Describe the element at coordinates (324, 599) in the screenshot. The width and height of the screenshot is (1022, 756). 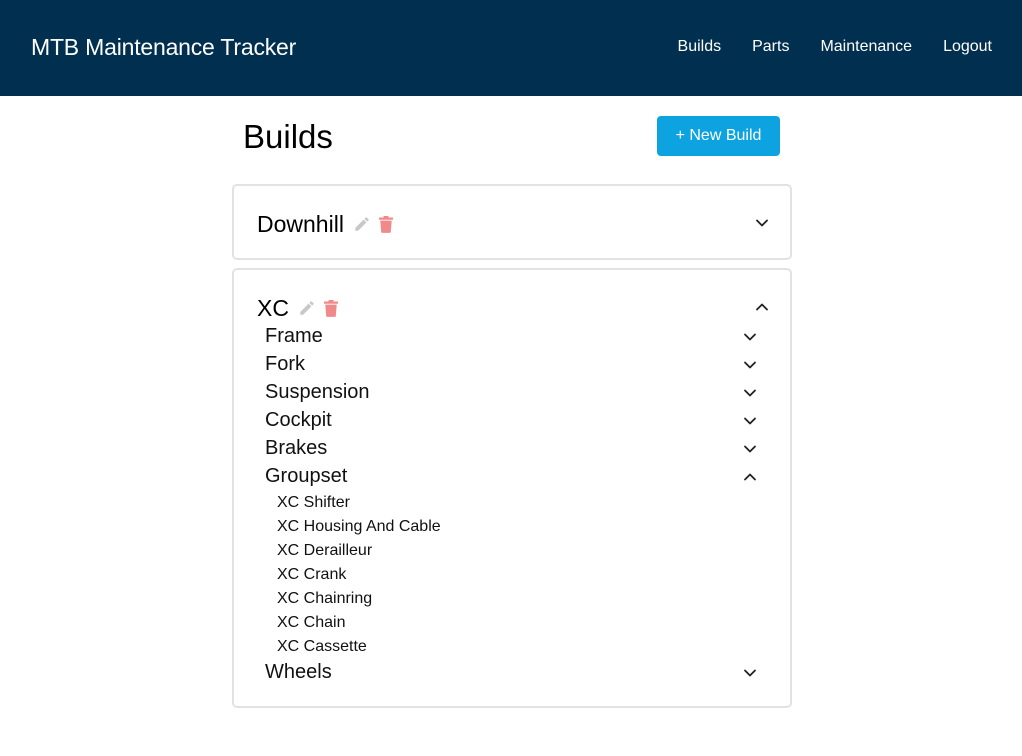
I see `part-item: XC Chainring` at that location.